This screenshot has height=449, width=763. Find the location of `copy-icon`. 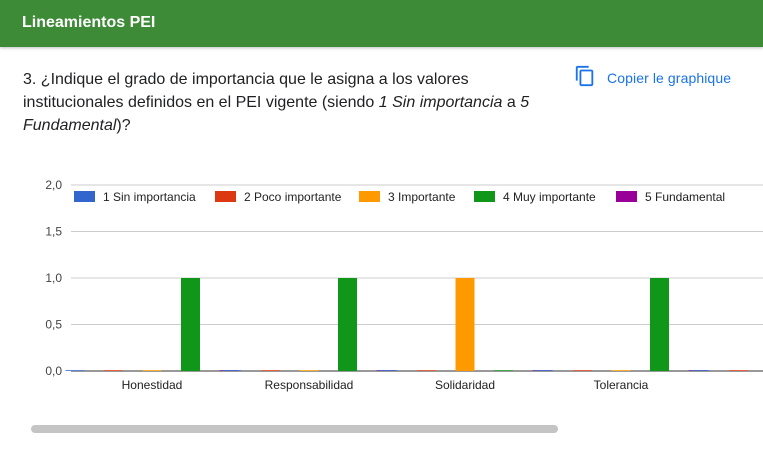

copy-icon is located at coordinates (585, 78).